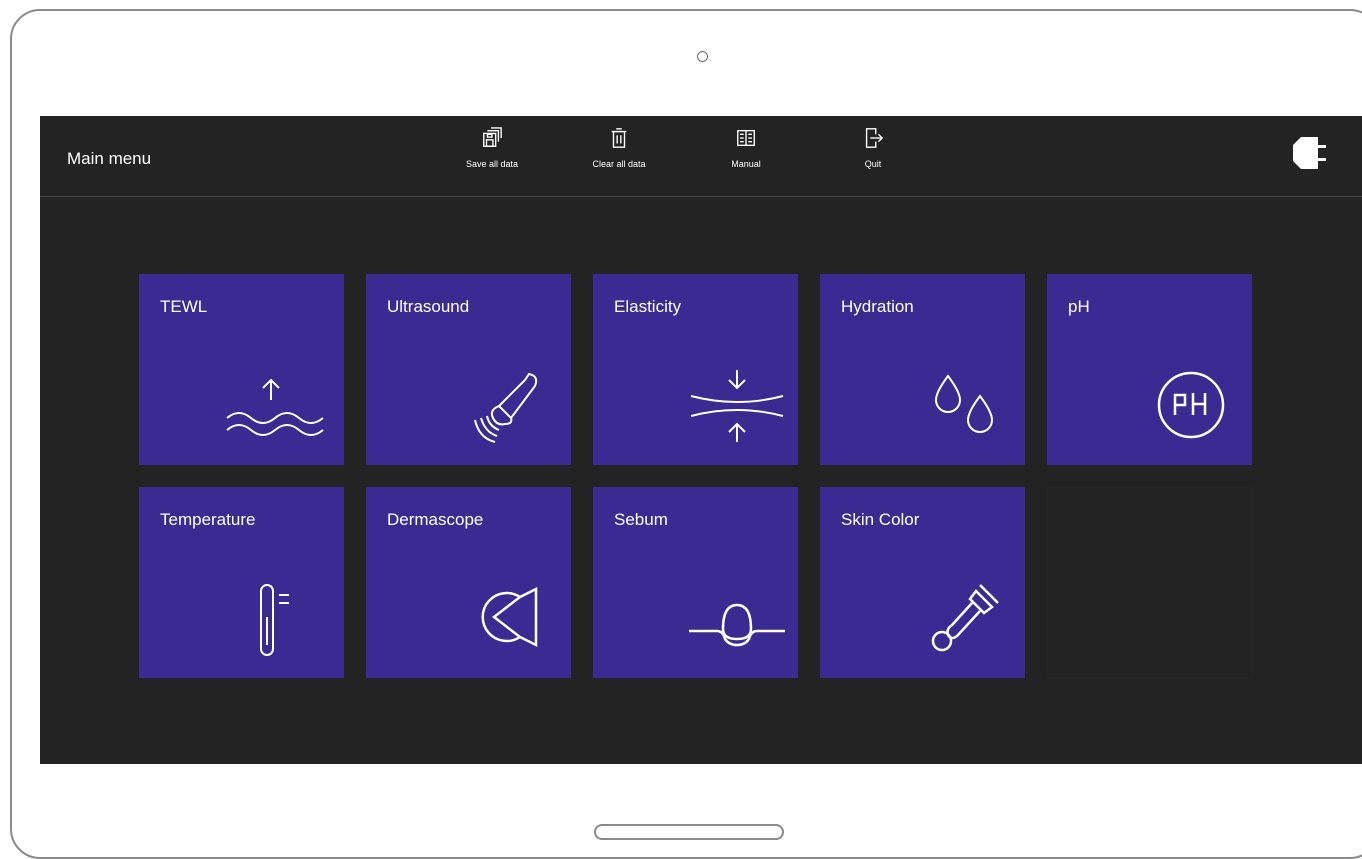 Image resolution: width=1362 pixels, height=859 pixels. What do you see at coordinates (492, 137) in the screenshot?
I see `save-icon` at bounding box center [492, 137].